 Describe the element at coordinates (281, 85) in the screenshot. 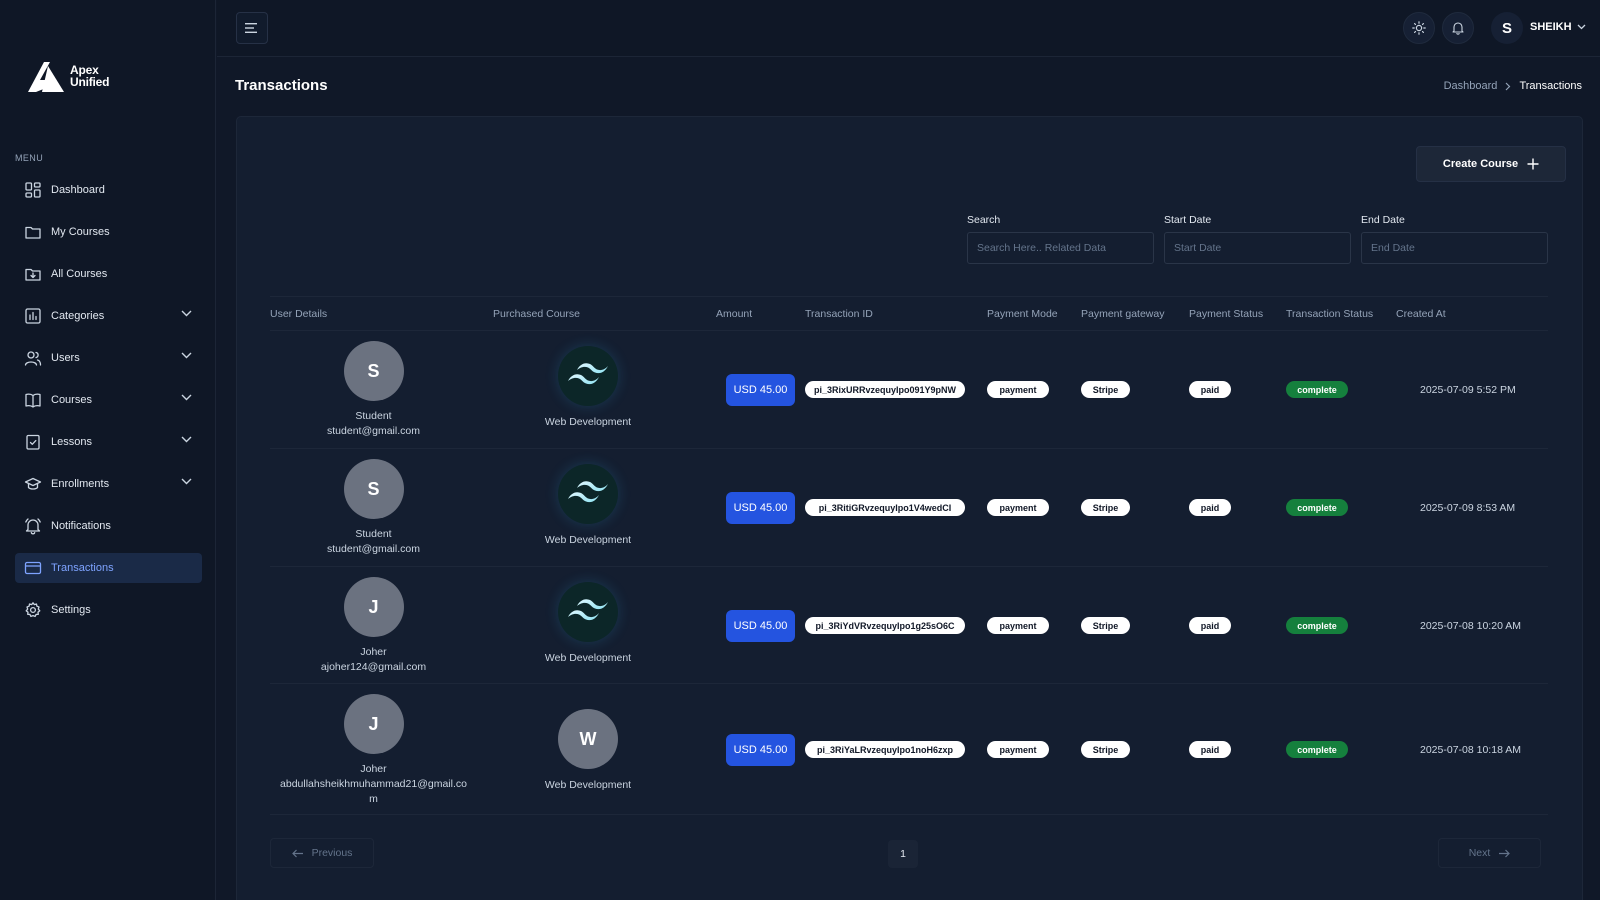

I see `page-title: Transactions` at that location.